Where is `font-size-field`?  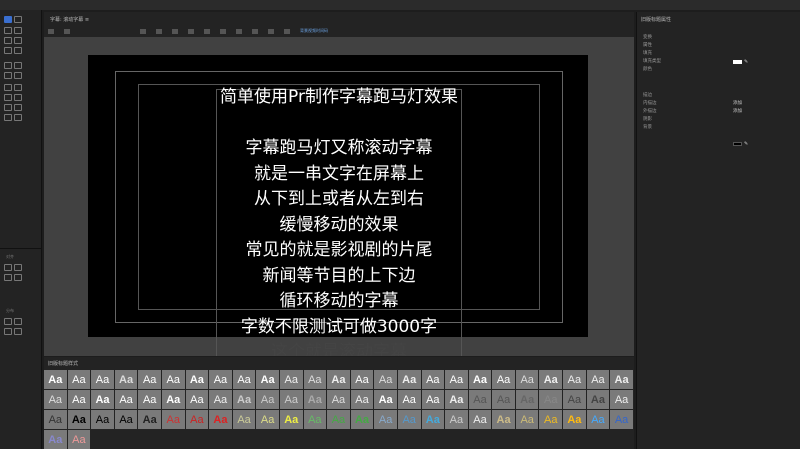 font-size-field is located at coordinates (223, 31).